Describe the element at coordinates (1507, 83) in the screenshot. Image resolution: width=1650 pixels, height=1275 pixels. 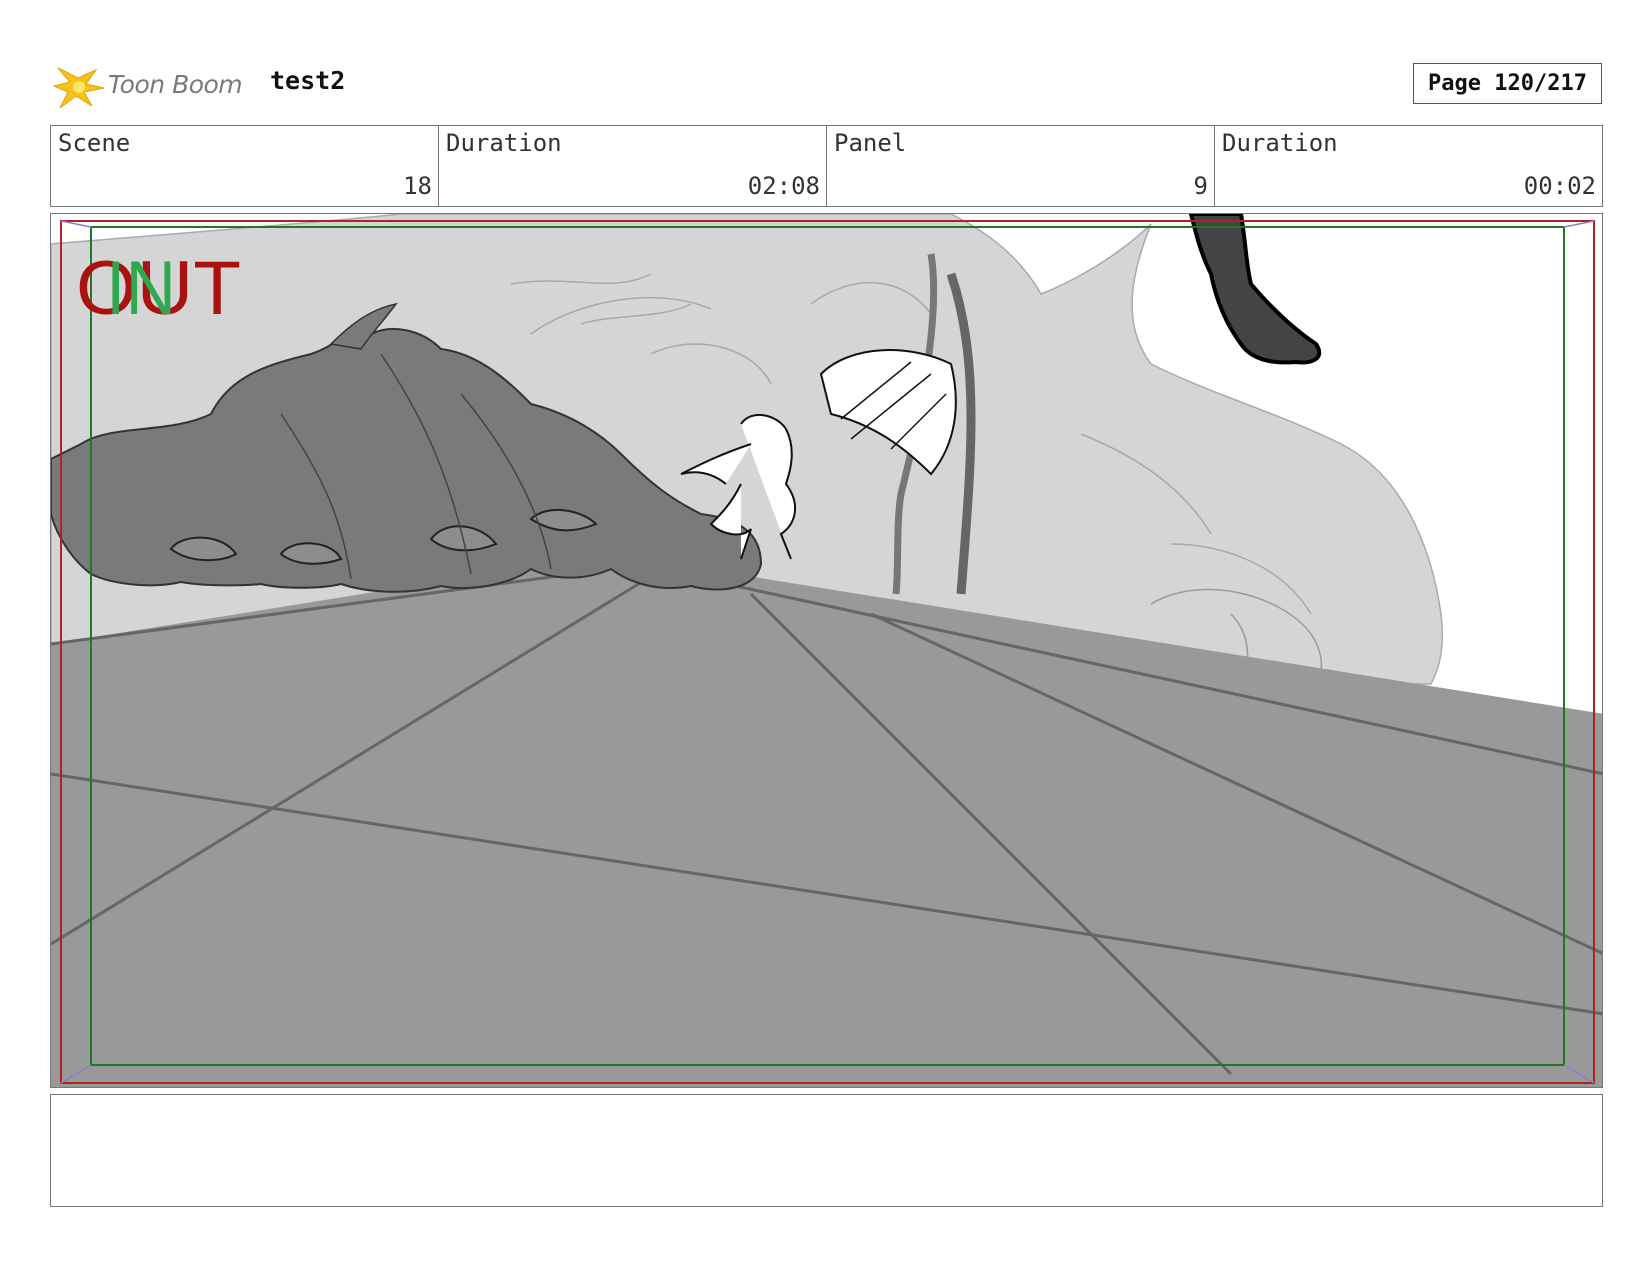
I see `page-indicator: Page 120/217` at that location.